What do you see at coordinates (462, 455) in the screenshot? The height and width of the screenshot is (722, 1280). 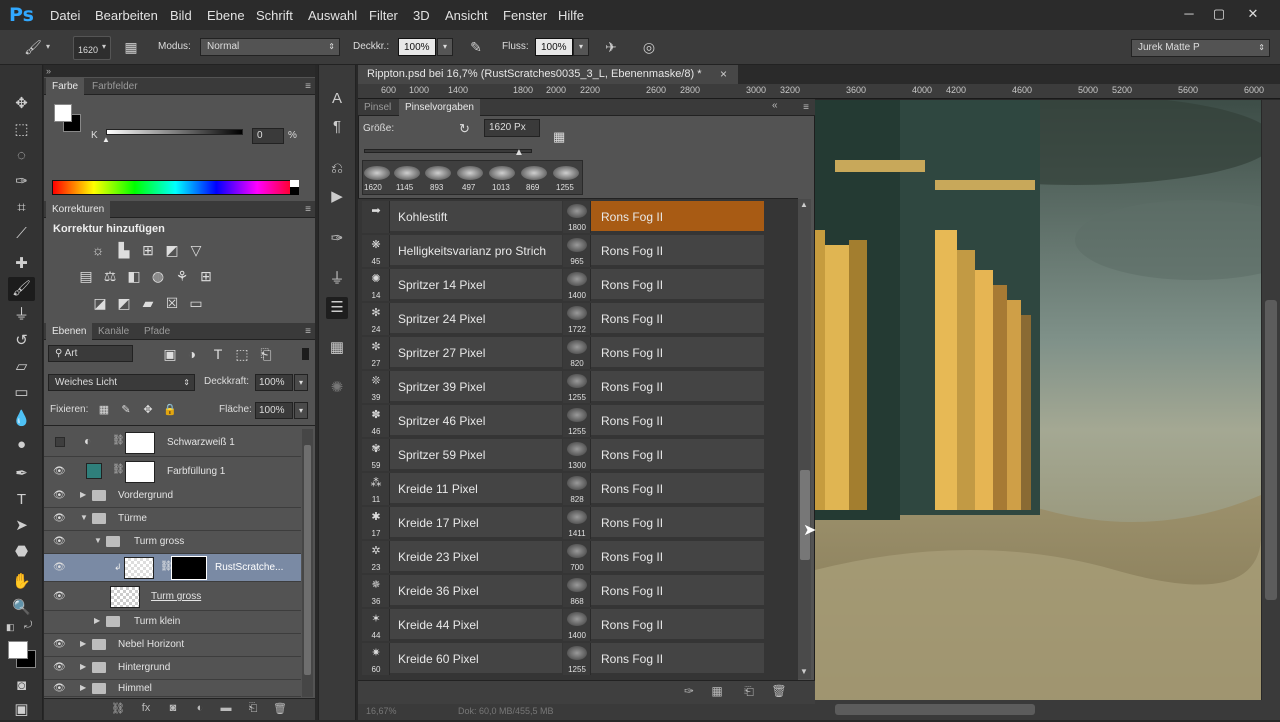 I see `brush-preset-item: ✾ 59 Spritzer 59 Pixel` at bounding box center [462, 455].